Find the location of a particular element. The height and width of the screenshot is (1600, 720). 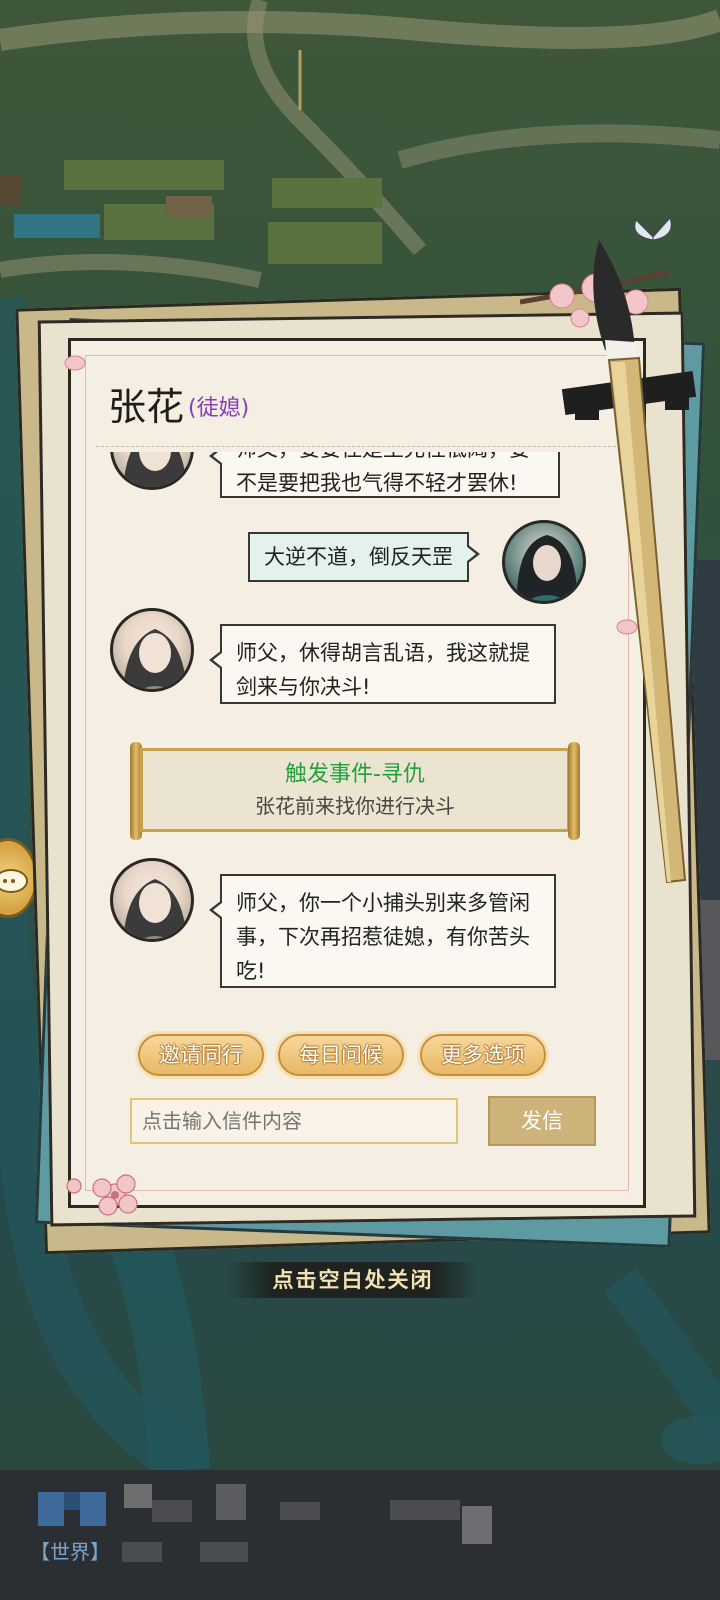

title-divider is located at coordinates (356, 446).